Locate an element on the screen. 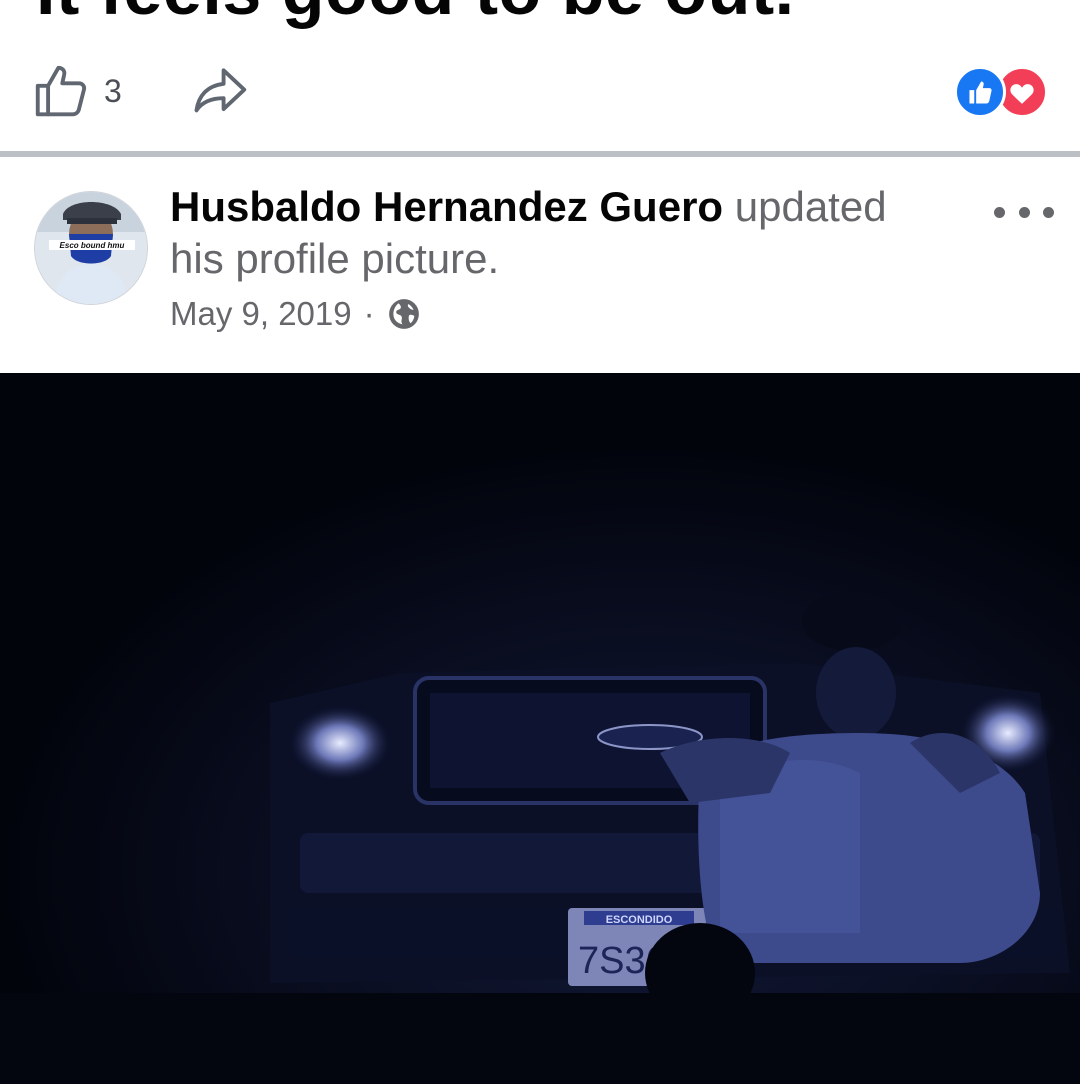  avatar: Esco bound hmu is located at coordinates (91, 248).